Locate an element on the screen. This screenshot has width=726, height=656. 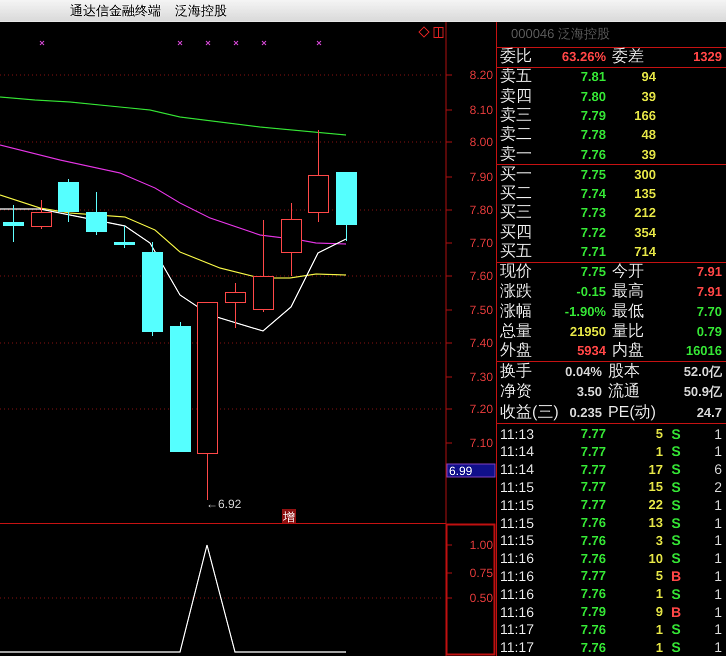
tick-time: 11:16 is located at coordinates (517, 612).